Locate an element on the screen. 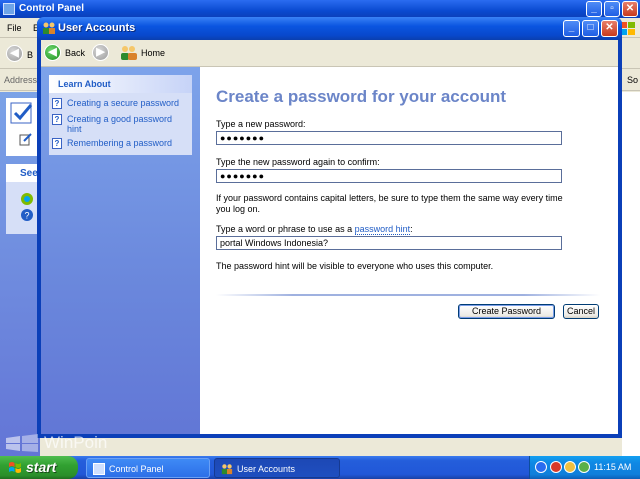 This screenshot has width=640, height=479. new-password-field: ●●●●●●● is located at coordinates (389, 138).